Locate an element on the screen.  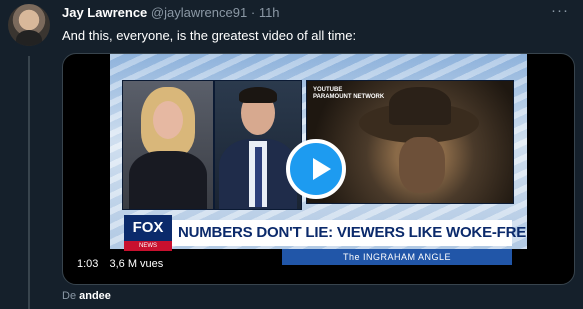
play-icon is located at coordinates (316, 169).